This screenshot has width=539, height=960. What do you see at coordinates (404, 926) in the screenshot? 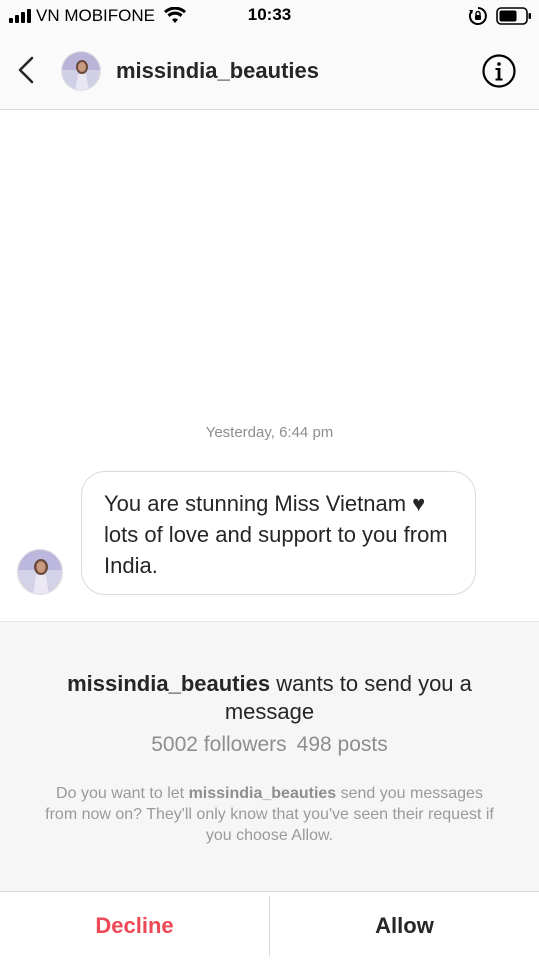
I see `allow-button: Allow` at bounding box center [404, 926].